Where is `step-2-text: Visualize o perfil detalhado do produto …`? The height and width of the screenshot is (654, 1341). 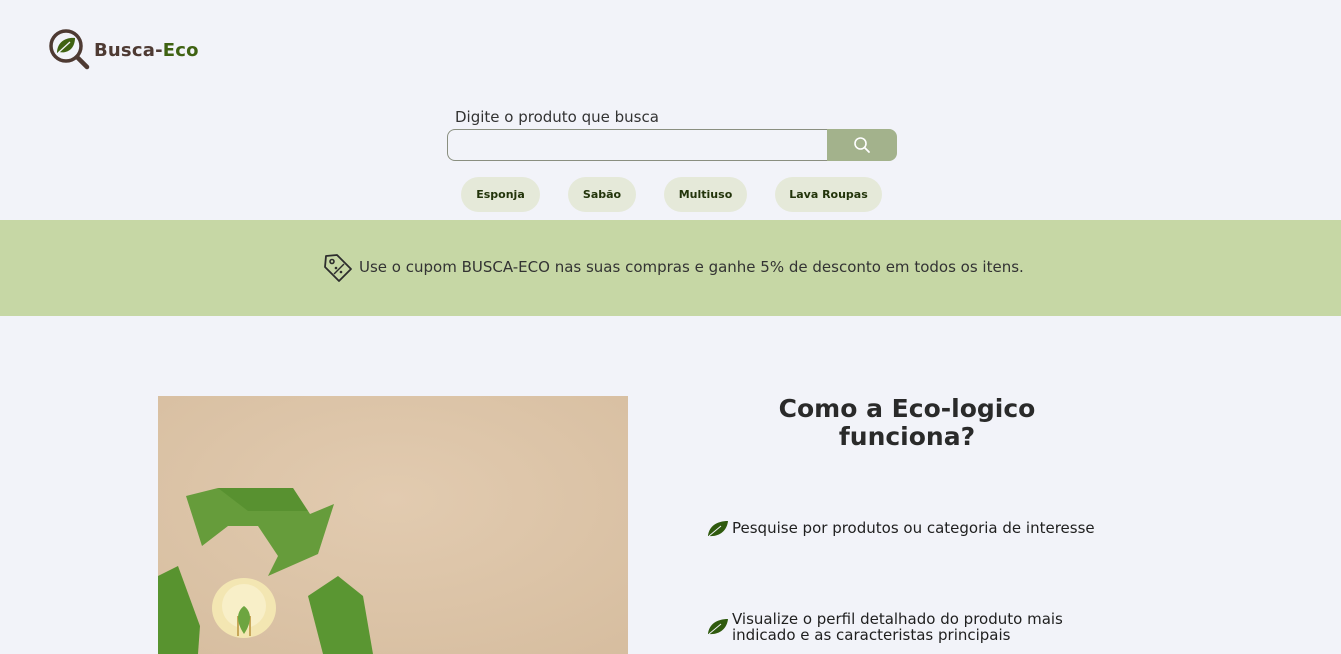 step-2-text: Visualize o perfil detalhado do produto … is located at coordinates (897, 627).